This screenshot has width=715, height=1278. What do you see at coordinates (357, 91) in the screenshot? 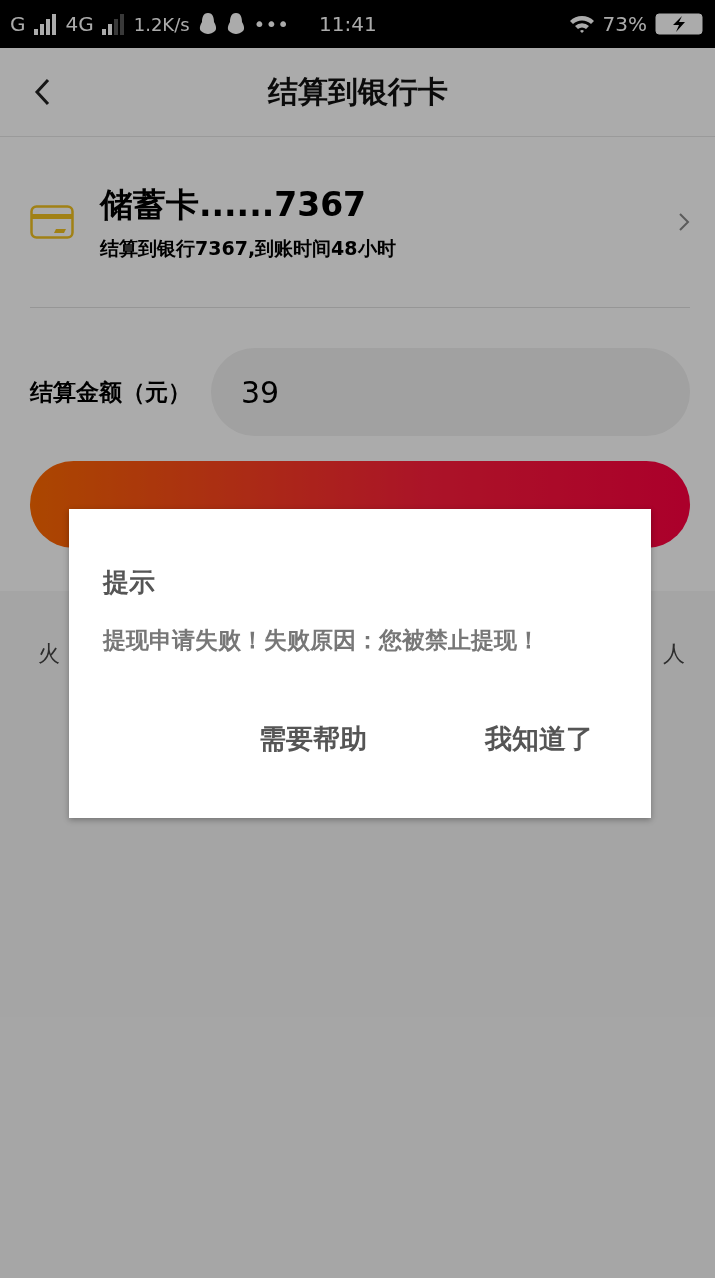
I see `page-title: 结算到银行卡` at bounding box center [357, 91].